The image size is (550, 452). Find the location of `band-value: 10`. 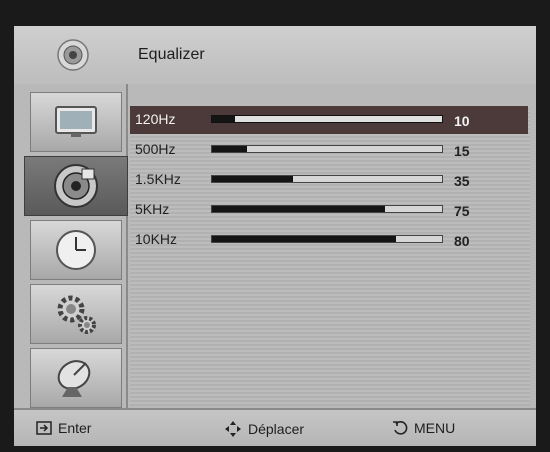

band-value: 10 is located at coordinates (462, 121).